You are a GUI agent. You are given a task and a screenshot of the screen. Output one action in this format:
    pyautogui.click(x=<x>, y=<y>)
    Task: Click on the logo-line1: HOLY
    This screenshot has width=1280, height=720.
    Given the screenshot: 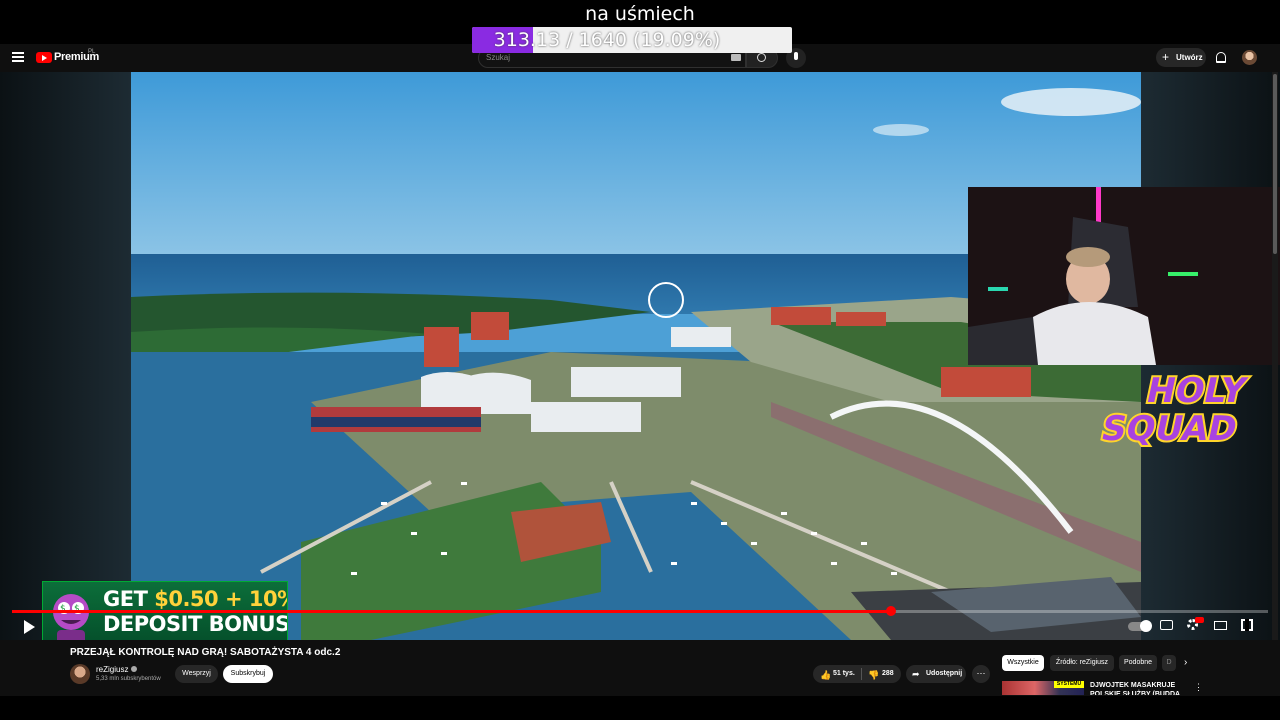 What is the action you would take?
    pyautogui.click(x=1197, y=391)
    